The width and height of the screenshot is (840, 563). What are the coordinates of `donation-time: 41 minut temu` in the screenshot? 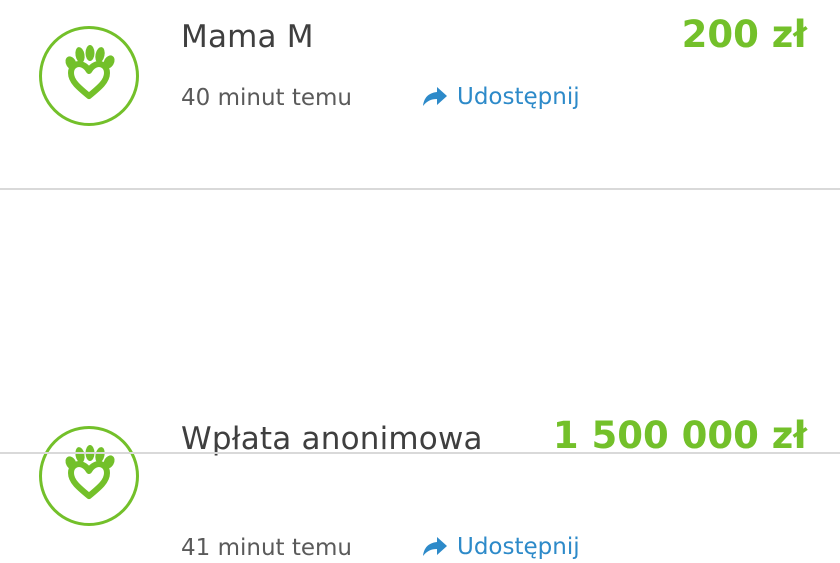 It's located at (267, 548).